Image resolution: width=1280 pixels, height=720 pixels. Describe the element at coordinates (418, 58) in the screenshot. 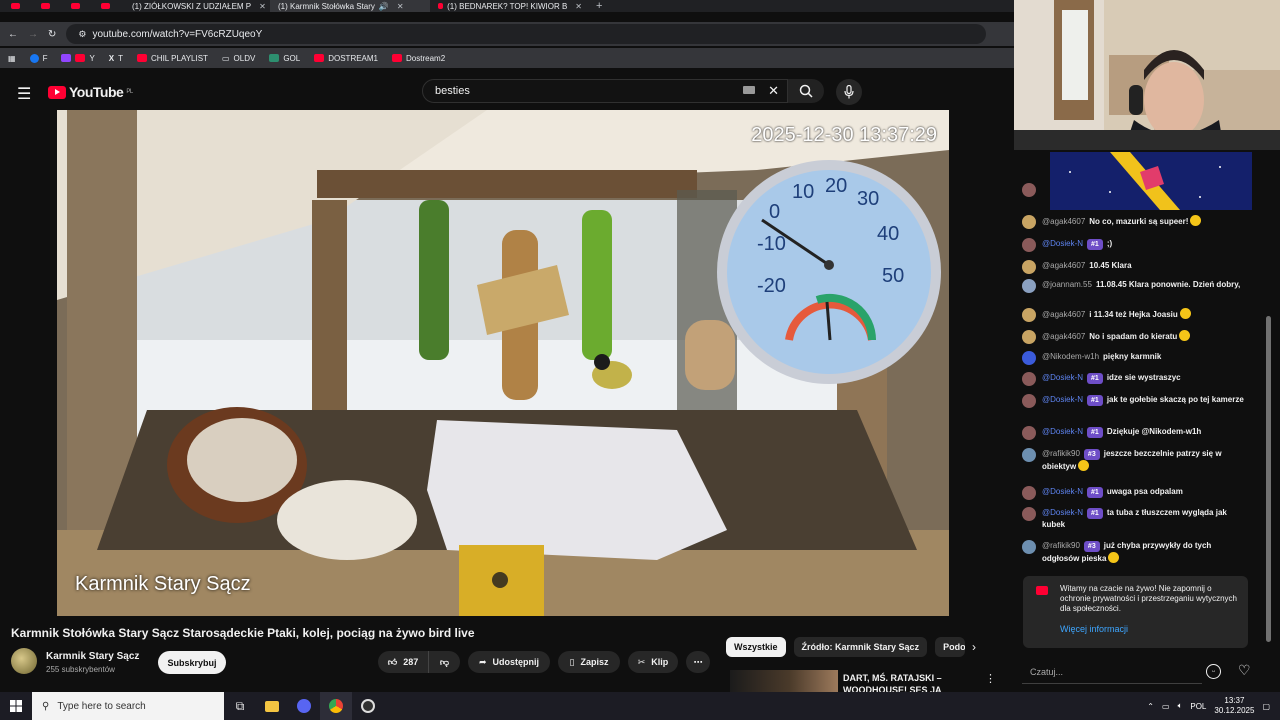

I see `bookmark-dostream2: Dostream2` at that location.